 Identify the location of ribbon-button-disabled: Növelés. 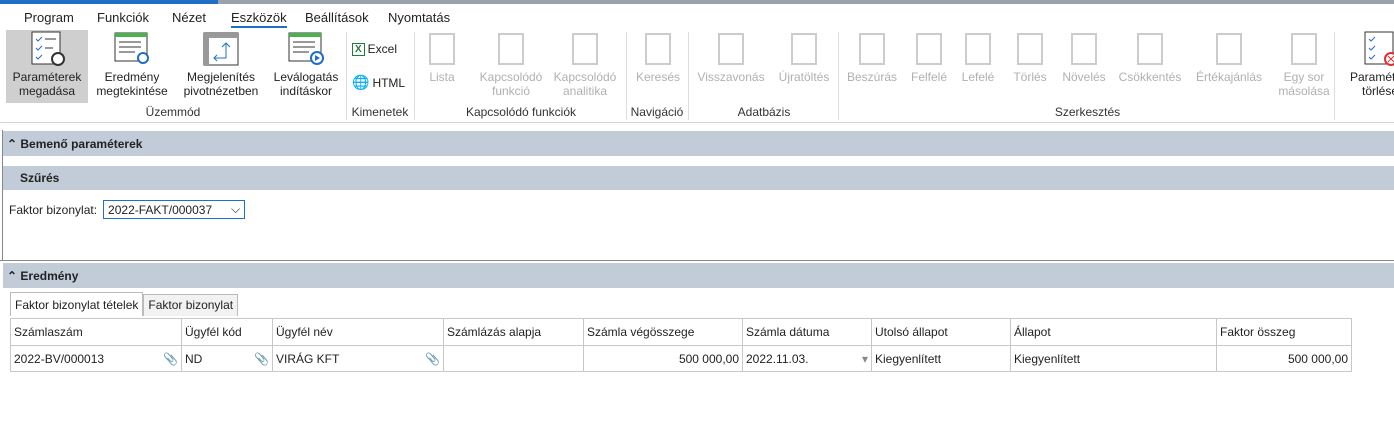
(1084, 57).